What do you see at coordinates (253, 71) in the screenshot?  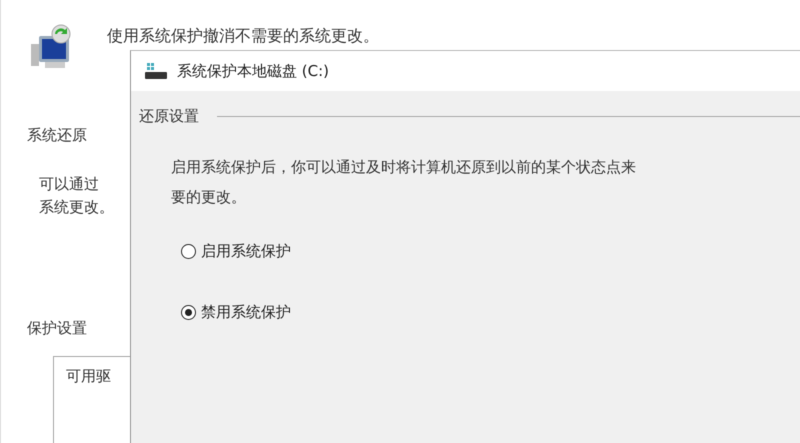 I see `window-title: 系统保护本地磁盘 (C:)` at bounding box center [253, 71].